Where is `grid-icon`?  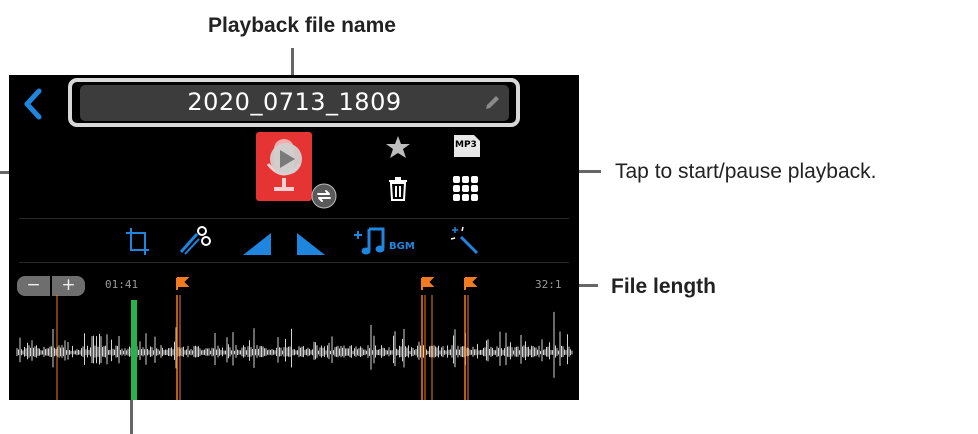
grid-icon is located at coordinates (466, 191).